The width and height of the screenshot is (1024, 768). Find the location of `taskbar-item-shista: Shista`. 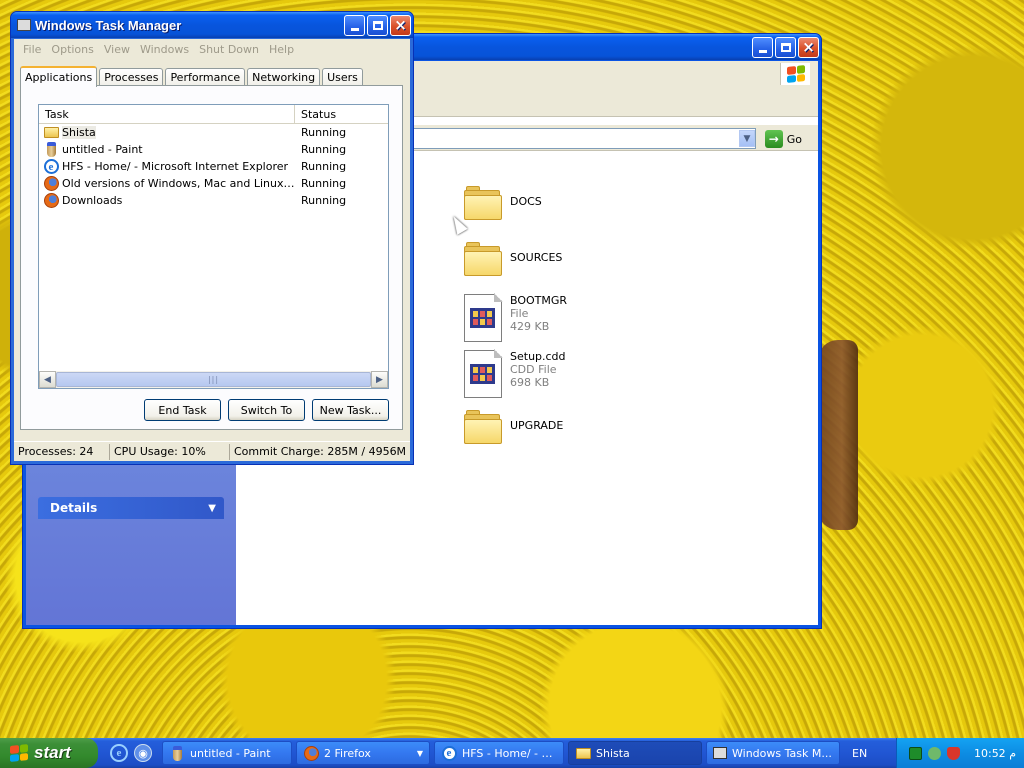

taskbar-item-shista: Shista is located at coordinates (635, 753).